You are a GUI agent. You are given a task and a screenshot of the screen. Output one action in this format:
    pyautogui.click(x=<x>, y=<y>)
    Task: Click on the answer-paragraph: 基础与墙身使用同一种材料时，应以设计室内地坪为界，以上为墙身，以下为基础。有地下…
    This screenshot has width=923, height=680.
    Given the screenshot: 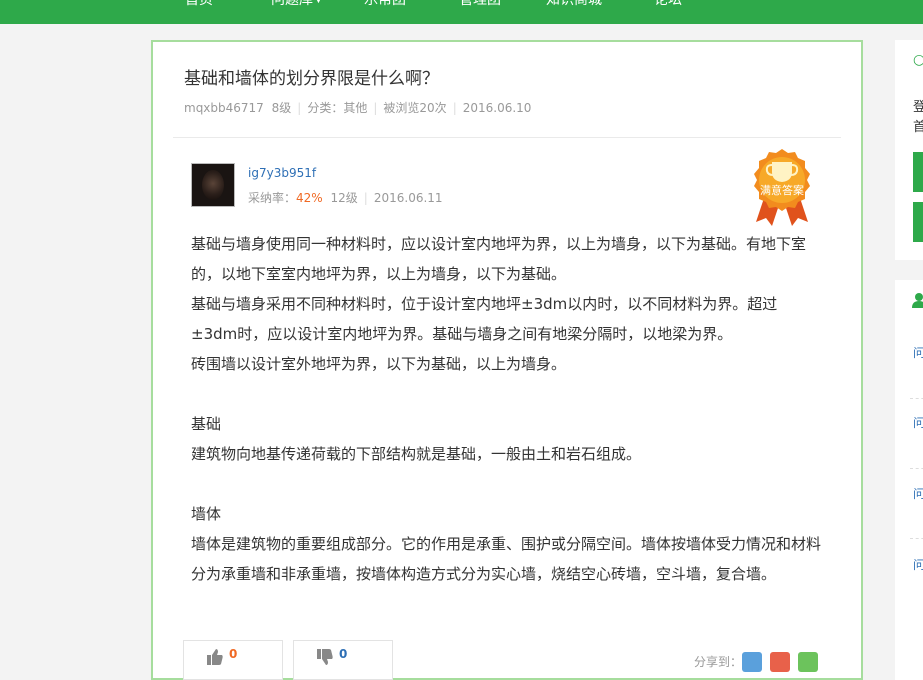 What is the action you would take?
    pyautogui.click(x=499, y=259)
    